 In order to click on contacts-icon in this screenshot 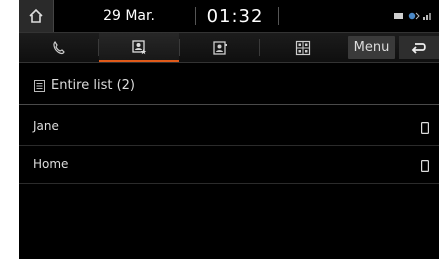, I will do `click(219, 47)`.